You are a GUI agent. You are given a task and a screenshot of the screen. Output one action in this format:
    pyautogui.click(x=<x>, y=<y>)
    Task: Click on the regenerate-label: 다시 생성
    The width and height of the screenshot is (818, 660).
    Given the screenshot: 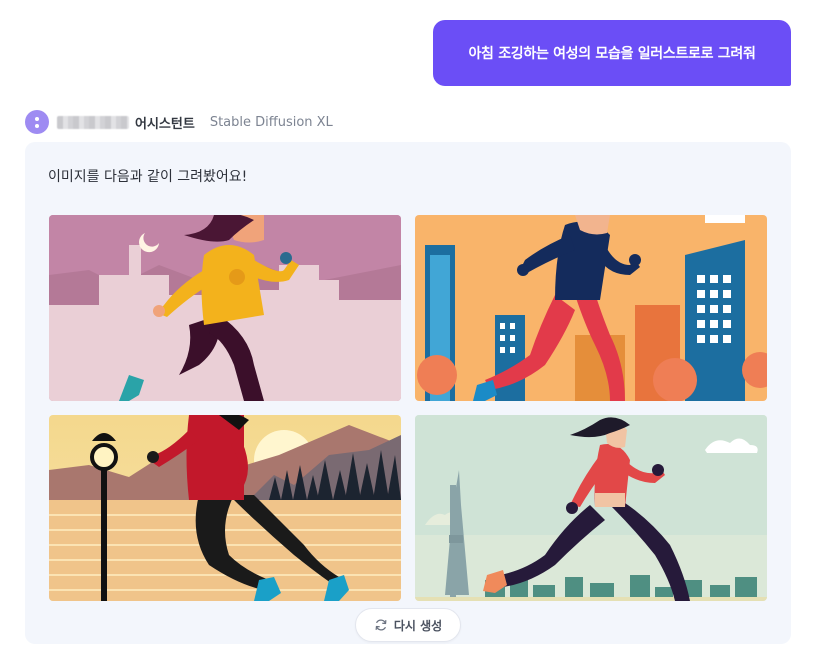 What is the action you would take?
    pyautogui.click(x=418, y=625)
    